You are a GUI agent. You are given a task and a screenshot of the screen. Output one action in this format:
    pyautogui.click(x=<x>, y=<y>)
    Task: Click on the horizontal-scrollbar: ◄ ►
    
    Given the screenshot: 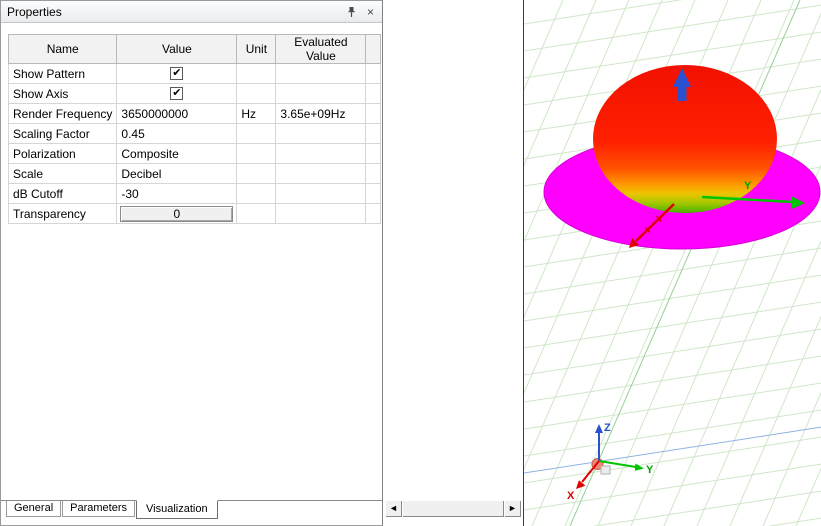 What is the action you would take?
    pyautogui.click(x=453, y=508)
    